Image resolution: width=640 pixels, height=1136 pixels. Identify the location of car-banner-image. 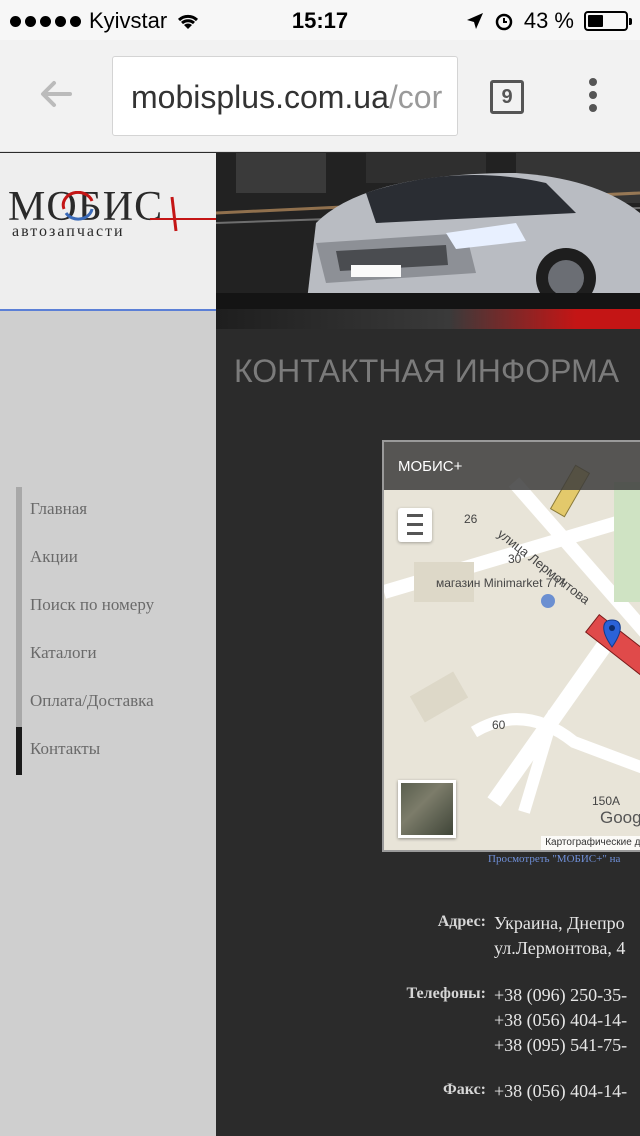
(428, 231).